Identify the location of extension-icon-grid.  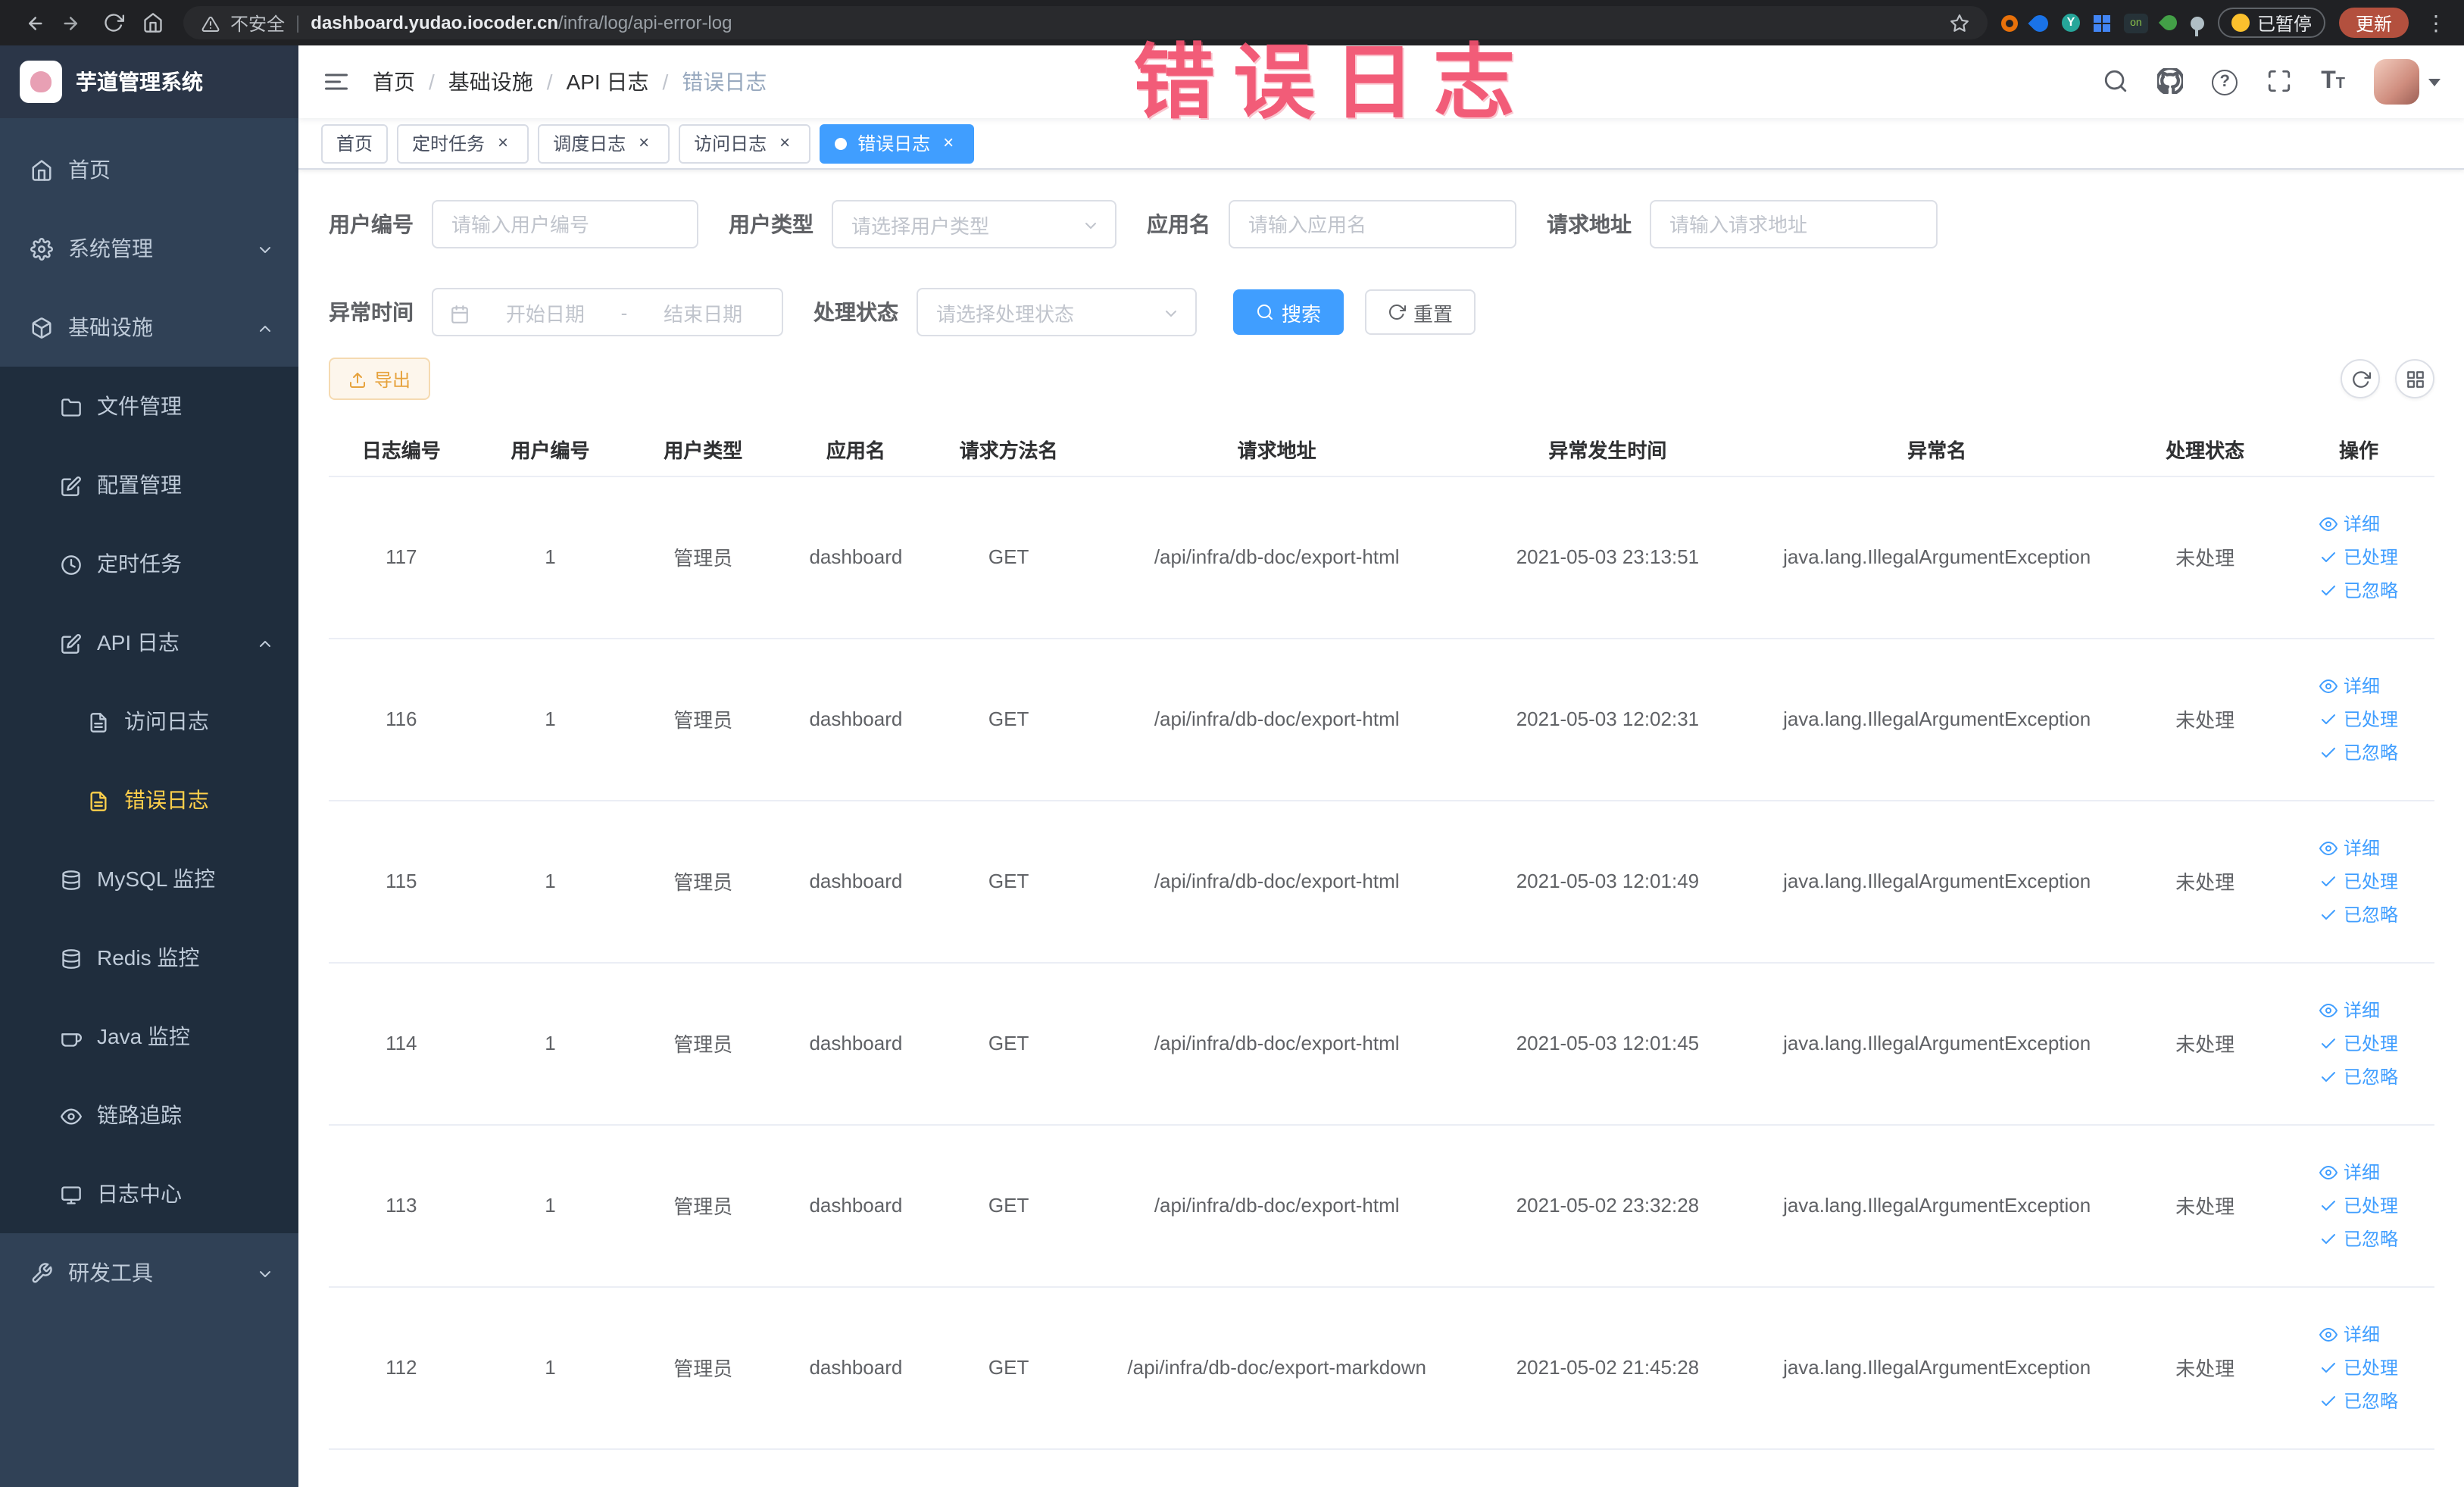
(2101, 22).